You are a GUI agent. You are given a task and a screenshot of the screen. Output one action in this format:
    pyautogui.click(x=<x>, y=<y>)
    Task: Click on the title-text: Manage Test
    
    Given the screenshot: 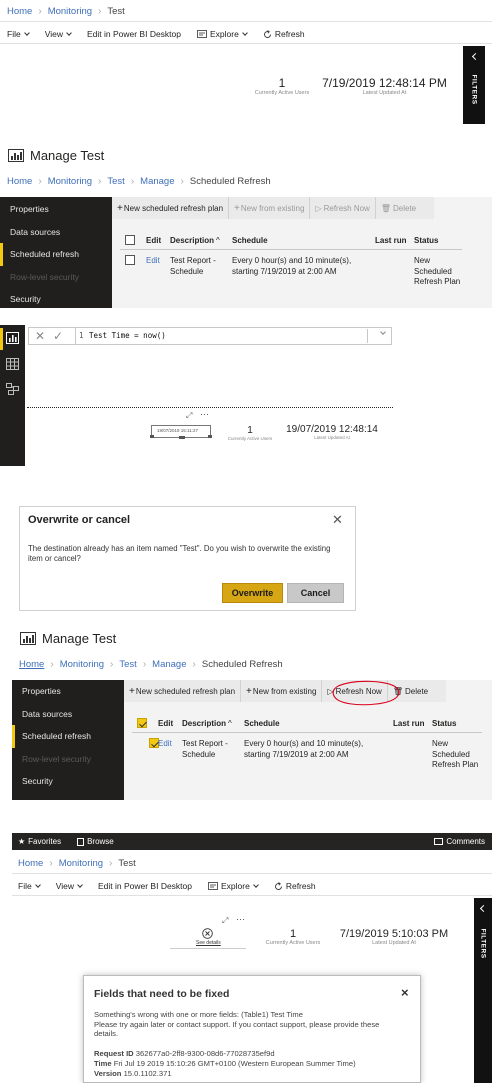 What is the action you would take?
    pyautogui.click(x=79, y=638)
    